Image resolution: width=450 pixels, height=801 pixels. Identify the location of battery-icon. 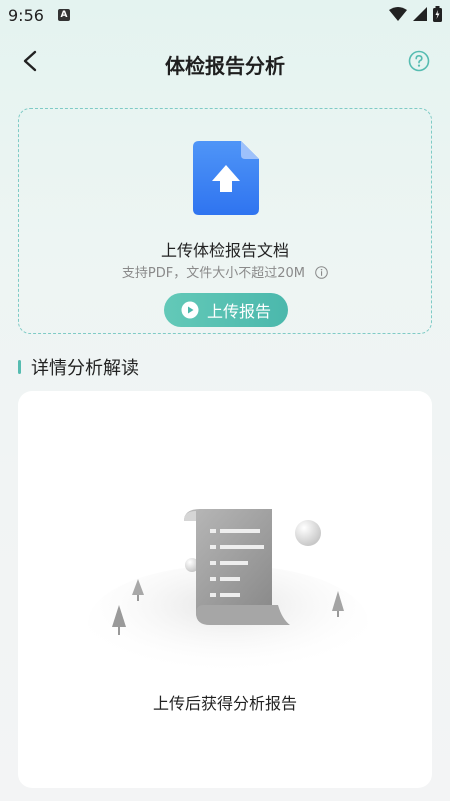
(437, 14).